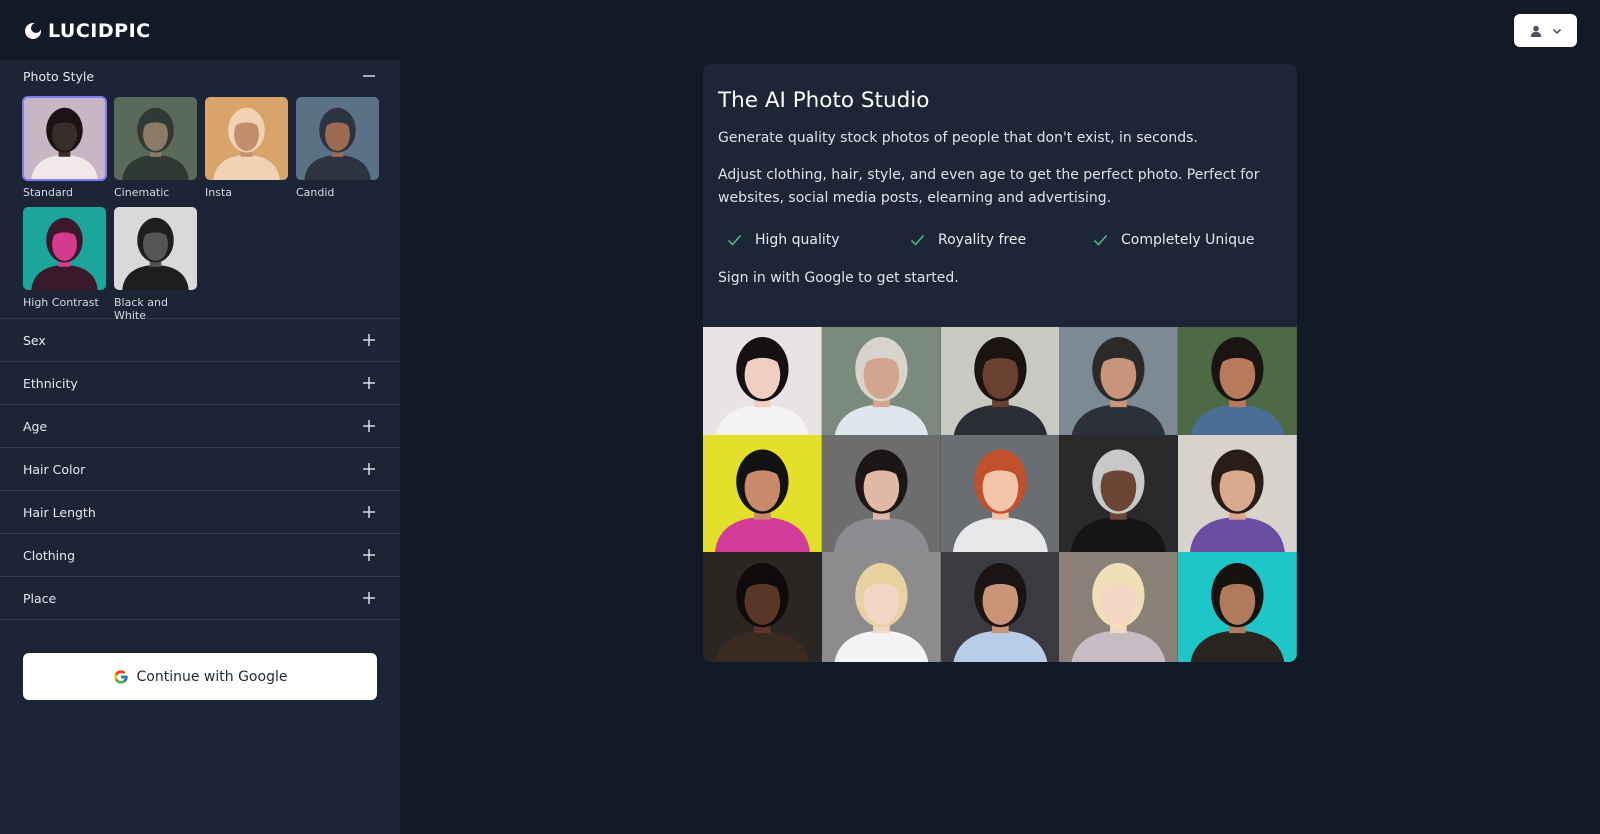 Image resolution: width=1600 pixels, height=834 pixels. I want to click on filter-clothing: Clothing, so click(200, 555).